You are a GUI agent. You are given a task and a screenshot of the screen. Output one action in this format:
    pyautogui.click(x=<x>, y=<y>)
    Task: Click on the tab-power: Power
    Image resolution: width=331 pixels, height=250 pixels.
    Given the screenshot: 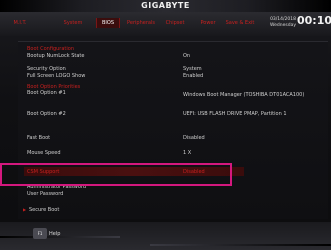 What is the action you would take?
    pyautogui.click(x=208, y=23)
    